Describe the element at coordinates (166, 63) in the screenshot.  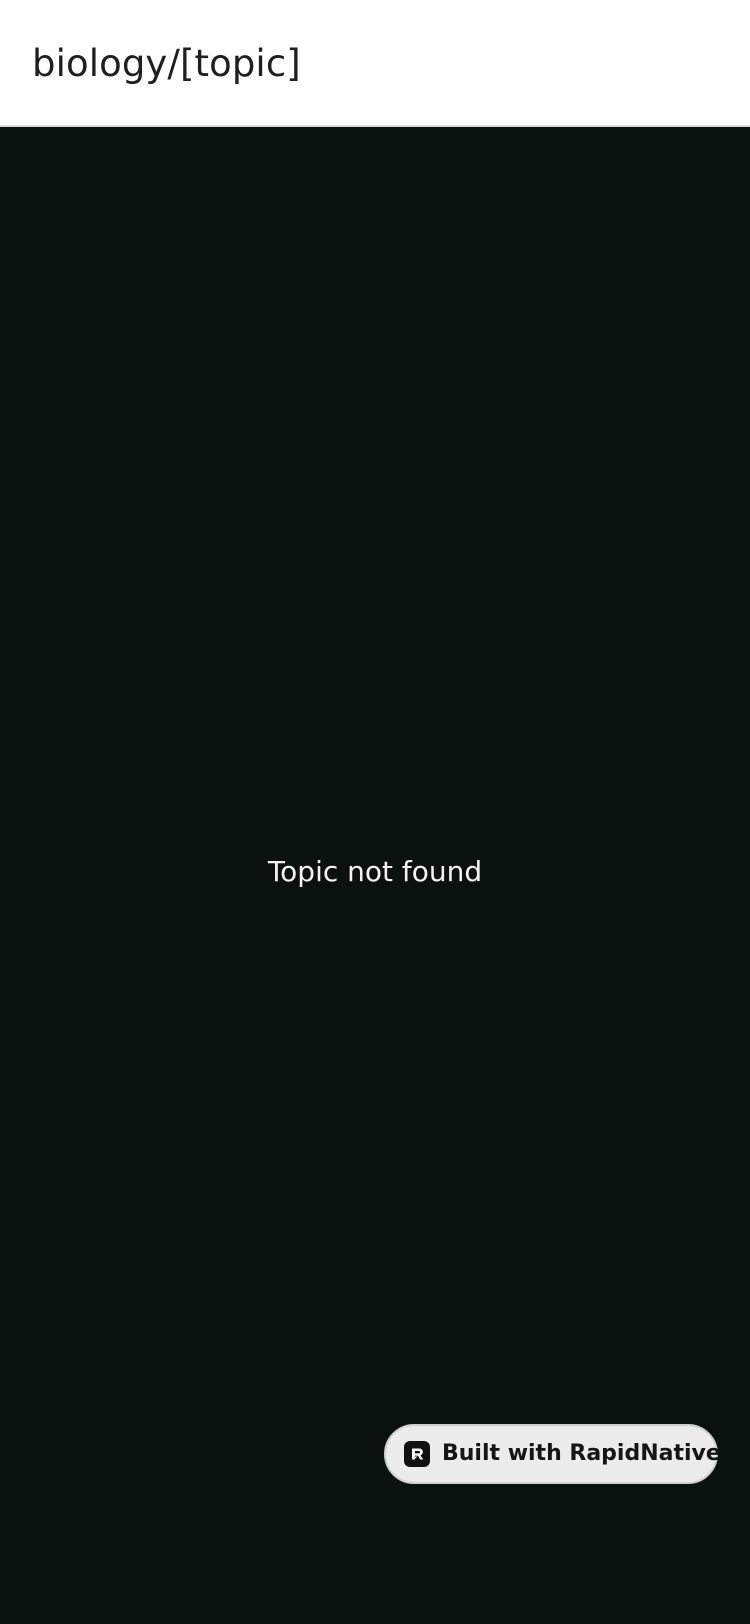
I see `page-title: biology/[topic]` at that location.